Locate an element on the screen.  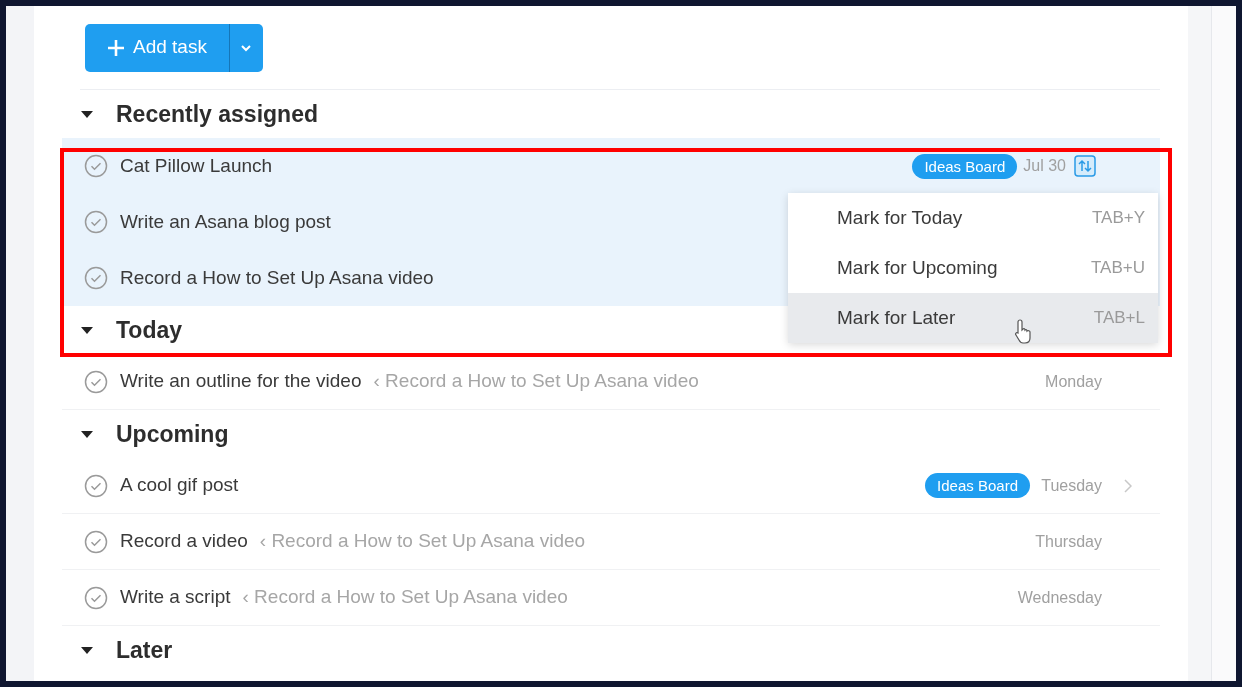
add-task-dropdown-button is located at coordinates (245, 47).